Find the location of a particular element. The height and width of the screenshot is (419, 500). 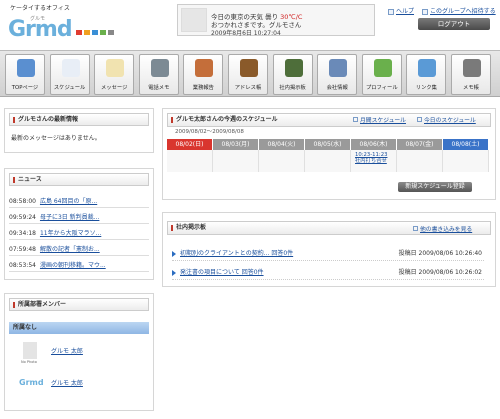

schedule-range: 2009/08/02～2009/08/08 is located at coordinates (209, 132).